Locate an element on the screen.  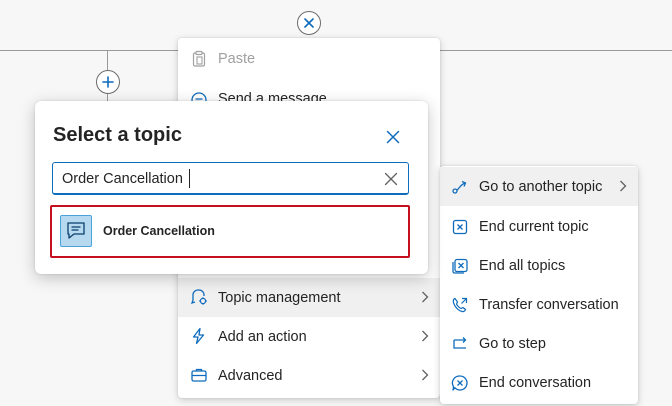
text-cursor is located at coordinates (189, 178).